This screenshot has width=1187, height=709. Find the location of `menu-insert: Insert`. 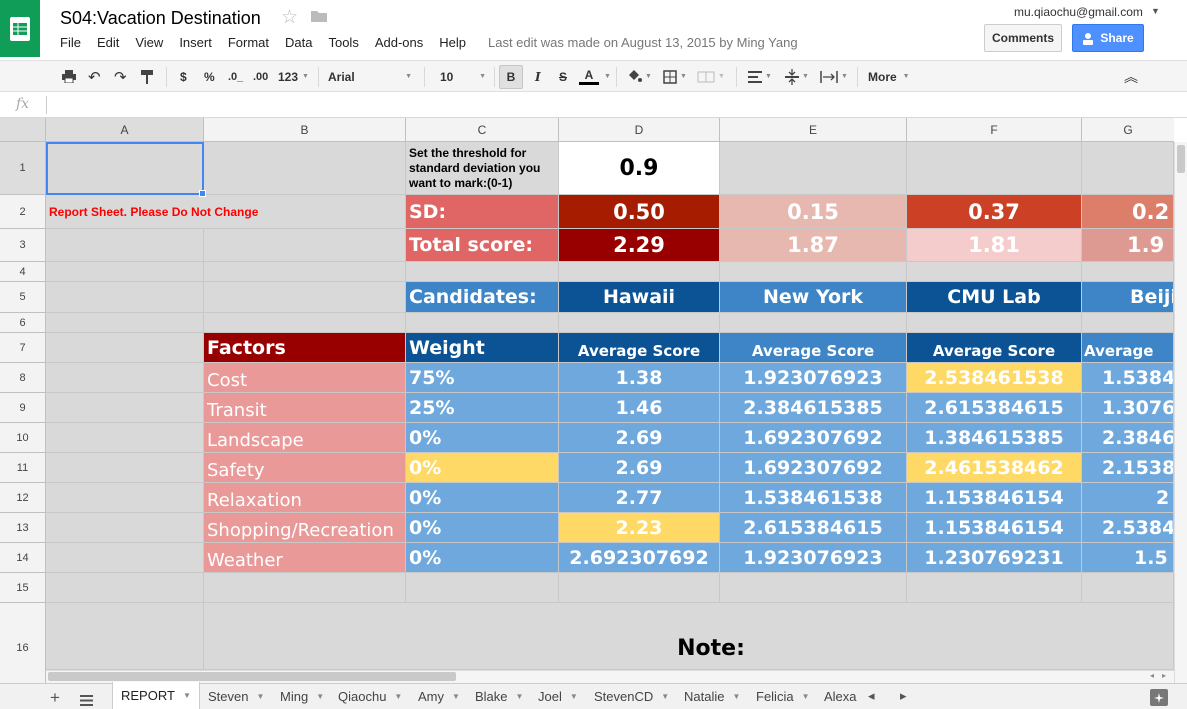

menu-insert: Insert is located at coordinates (195, 42).